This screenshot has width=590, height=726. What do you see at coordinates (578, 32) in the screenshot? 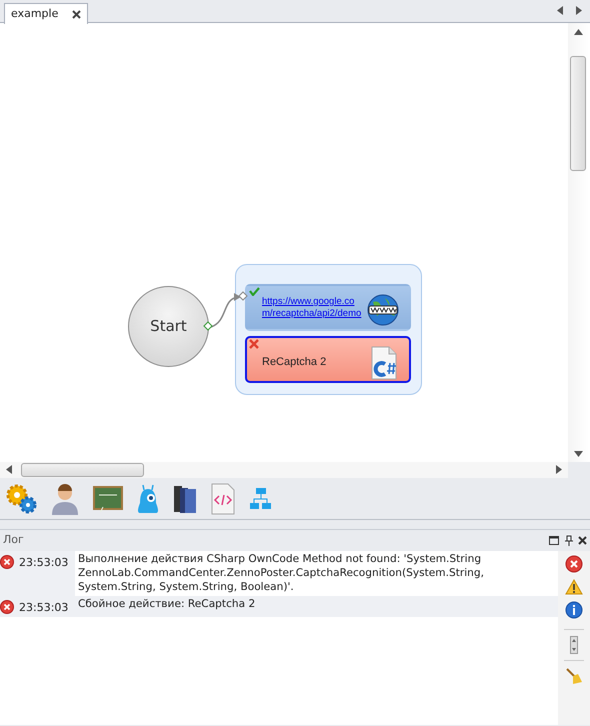
I see `scroll-up-icon` at bounding box center [578, 32].